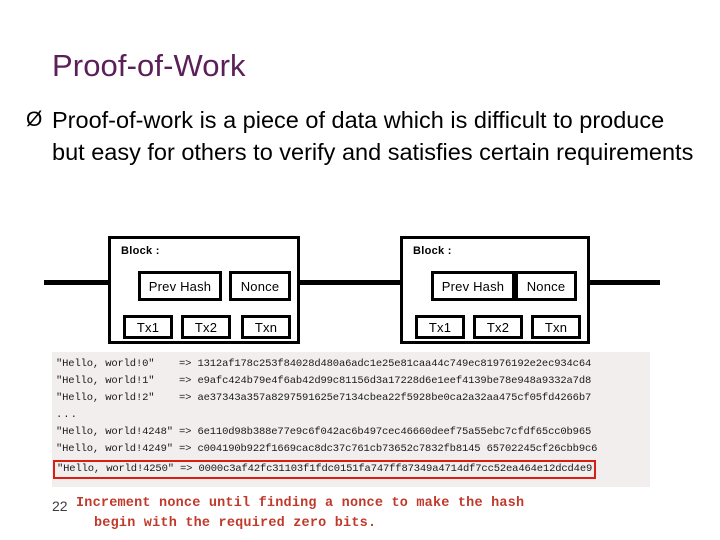 This screenshot has height=540, width=720. Describe the element at coordinates (260, 286) in the screenshot. I see `block-1-nonce: Nonce` at that location.